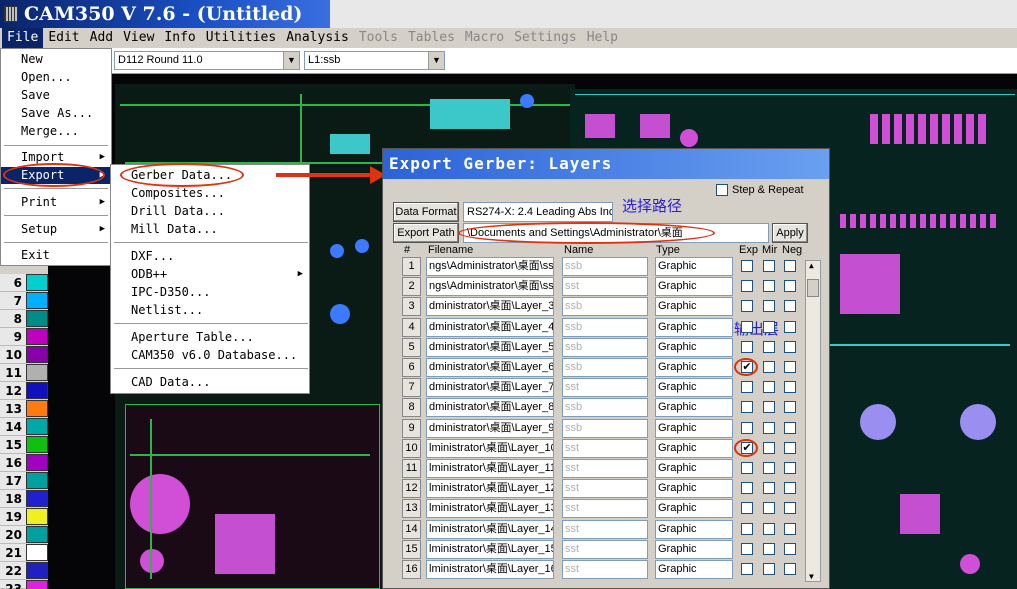 Image resolution: width=1017 pixels, height=589 pixels. What do you see at coordinates (24, 517) in the screenshot?
I see `layer-row: 19` at bounding box center [24, 517].